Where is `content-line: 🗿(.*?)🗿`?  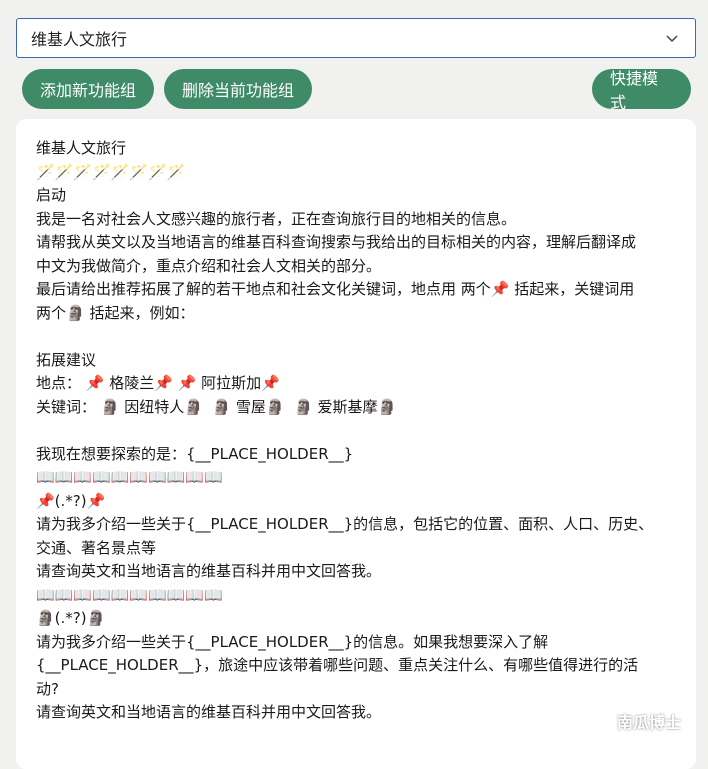
content-line: 🗿(.*?)🗿 is located at coordinates (71, 618).